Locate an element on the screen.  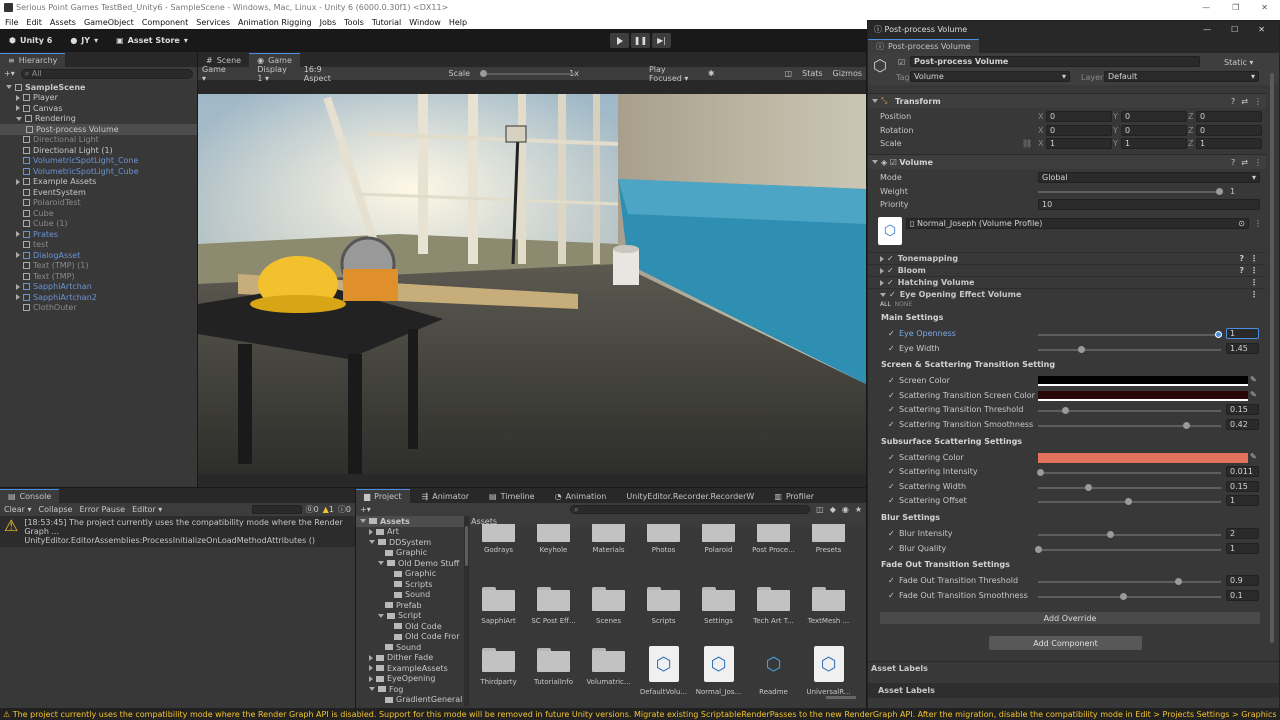
editor-dropdown: Editor ▾ is located at coordinates (147, 509).